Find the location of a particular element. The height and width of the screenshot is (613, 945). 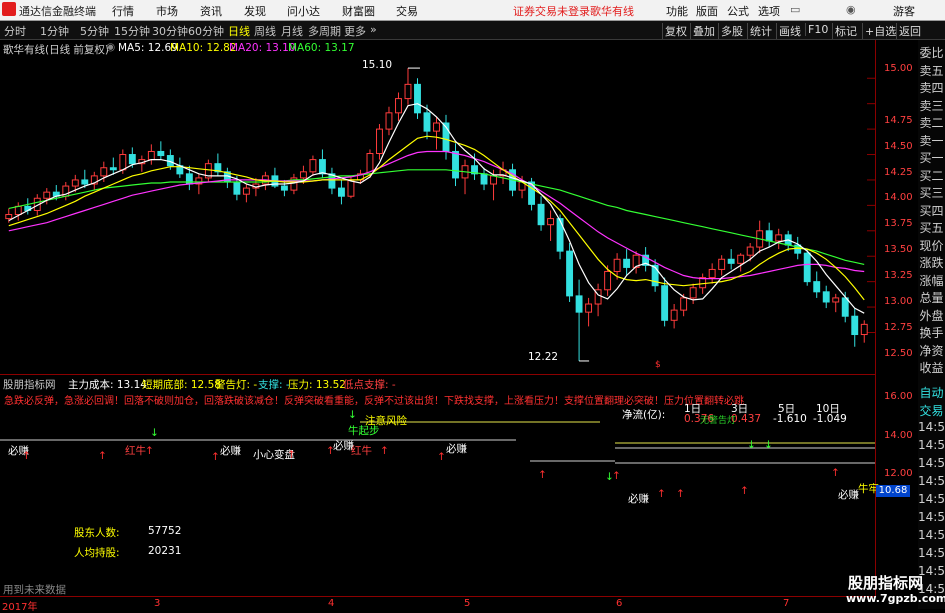

add-watchlist-button: +自选 is located at coordinates (880, 31).